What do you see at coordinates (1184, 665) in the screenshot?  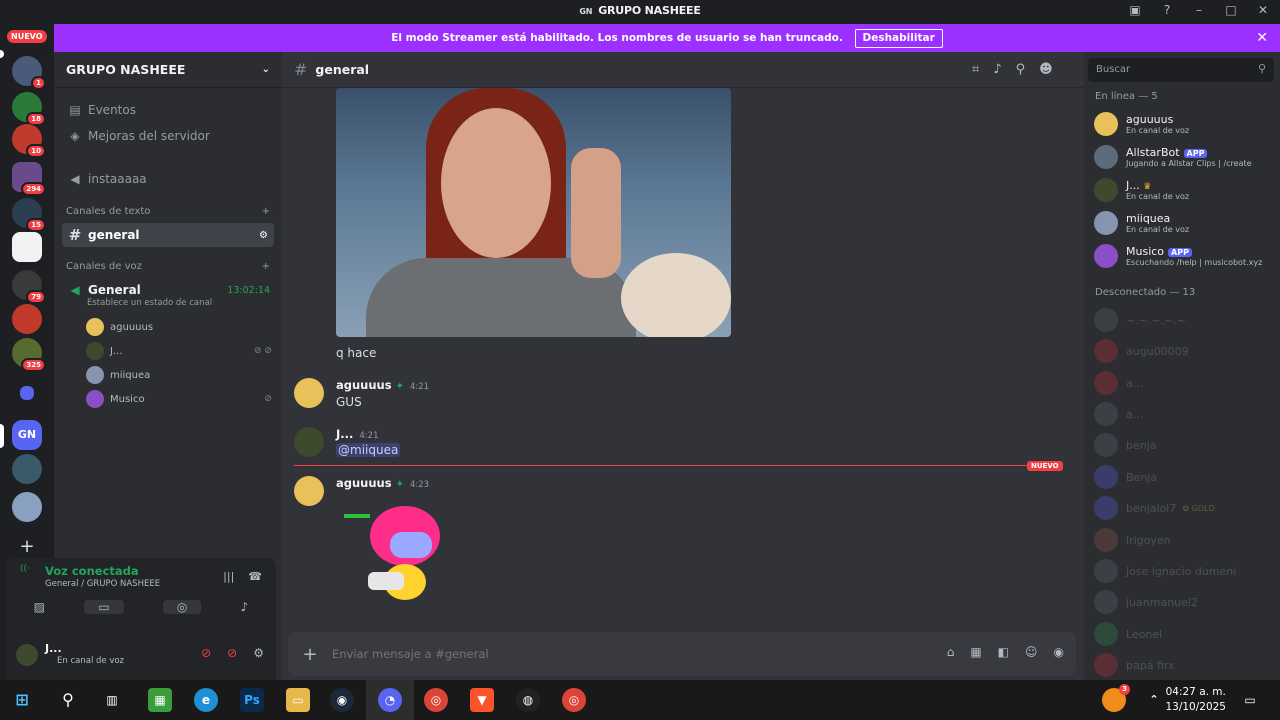 I see `member-row: papá firx` at bounding box center [1184, 665].